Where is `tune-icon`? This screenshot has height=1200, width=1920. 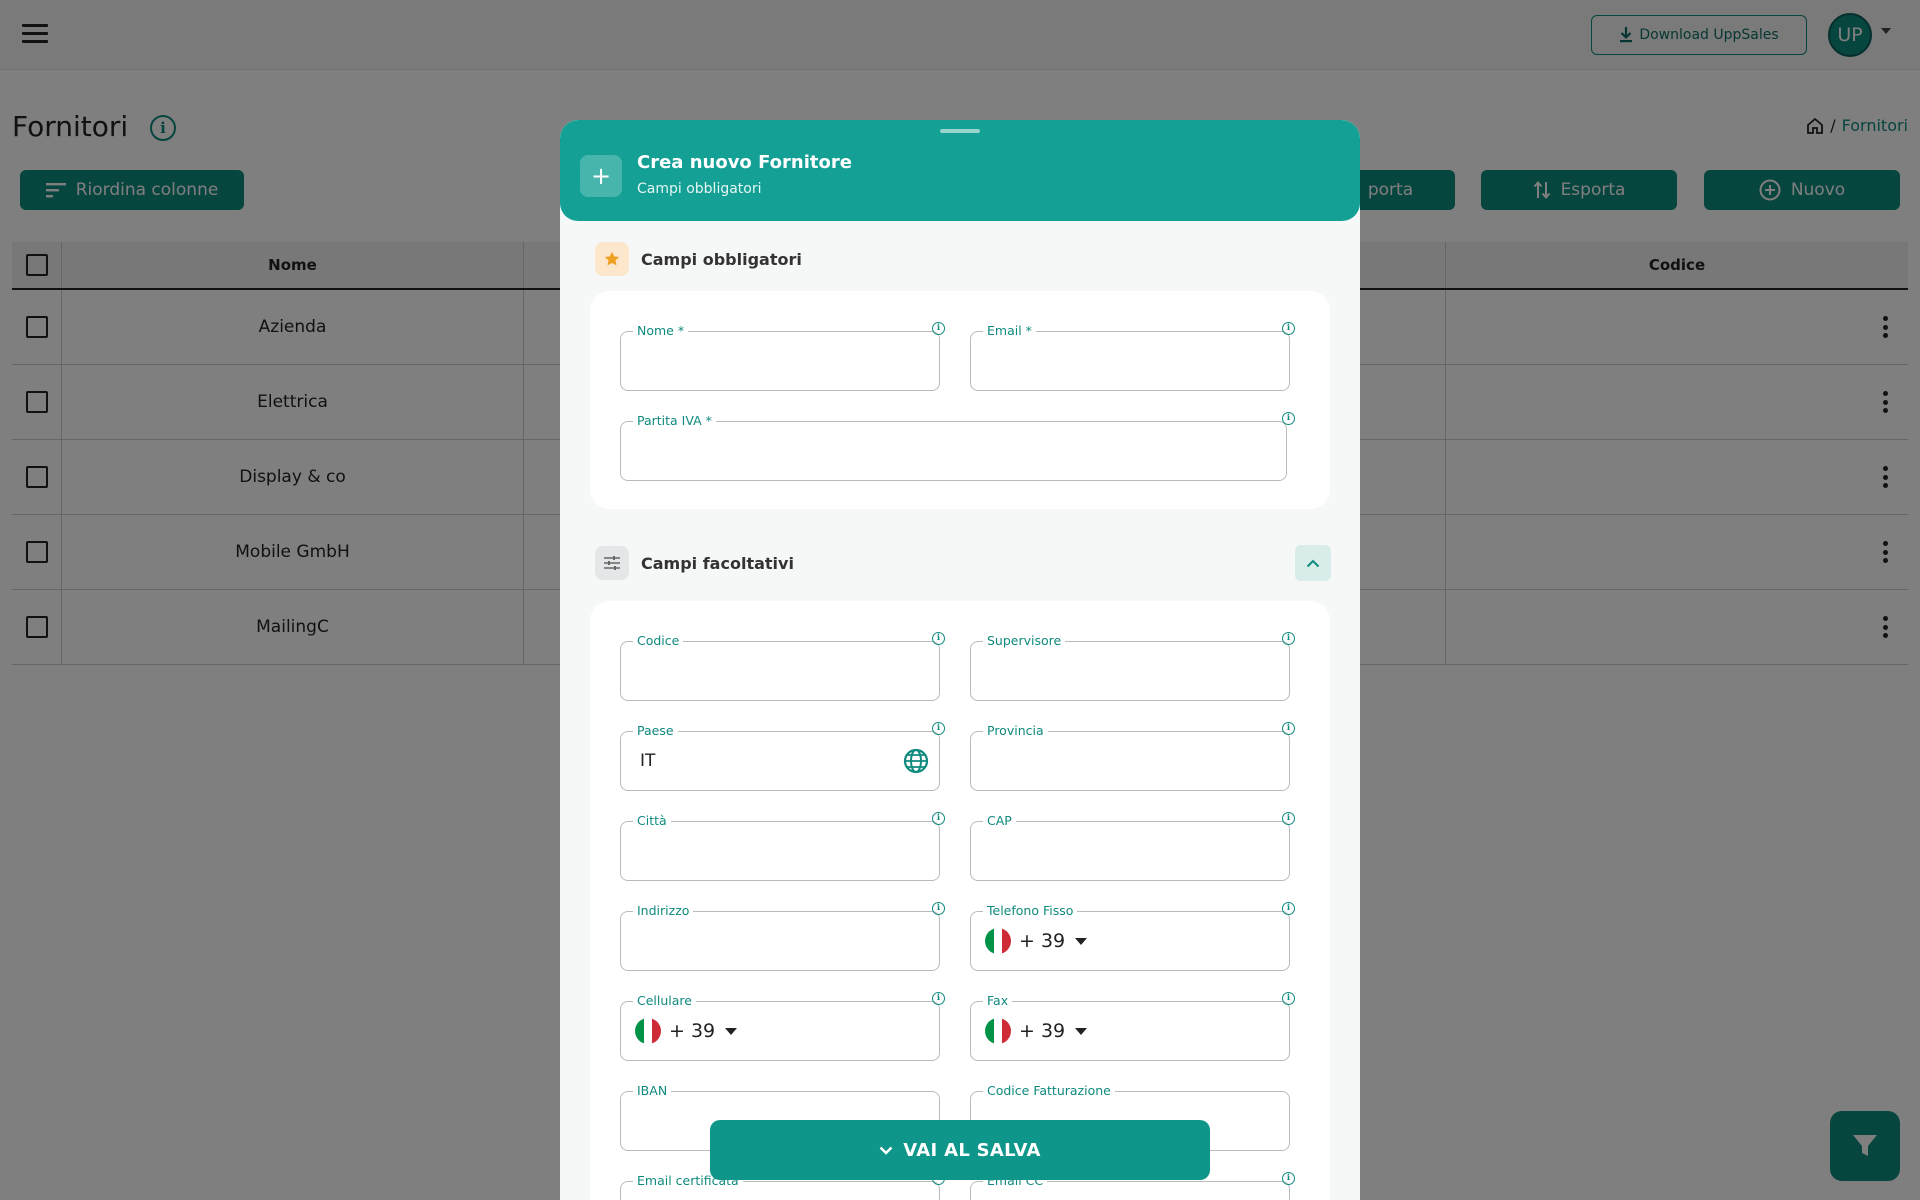
tune-icon is located at coordinates (612, 563).